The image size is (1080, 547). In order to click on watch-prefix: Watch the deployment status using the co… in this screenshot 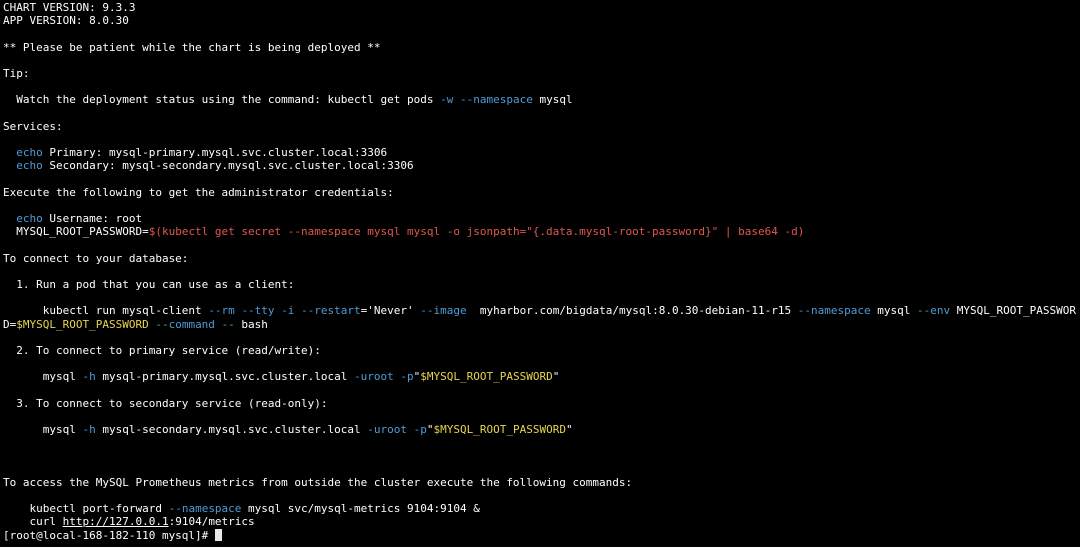, I will do `click(222, 100)`.